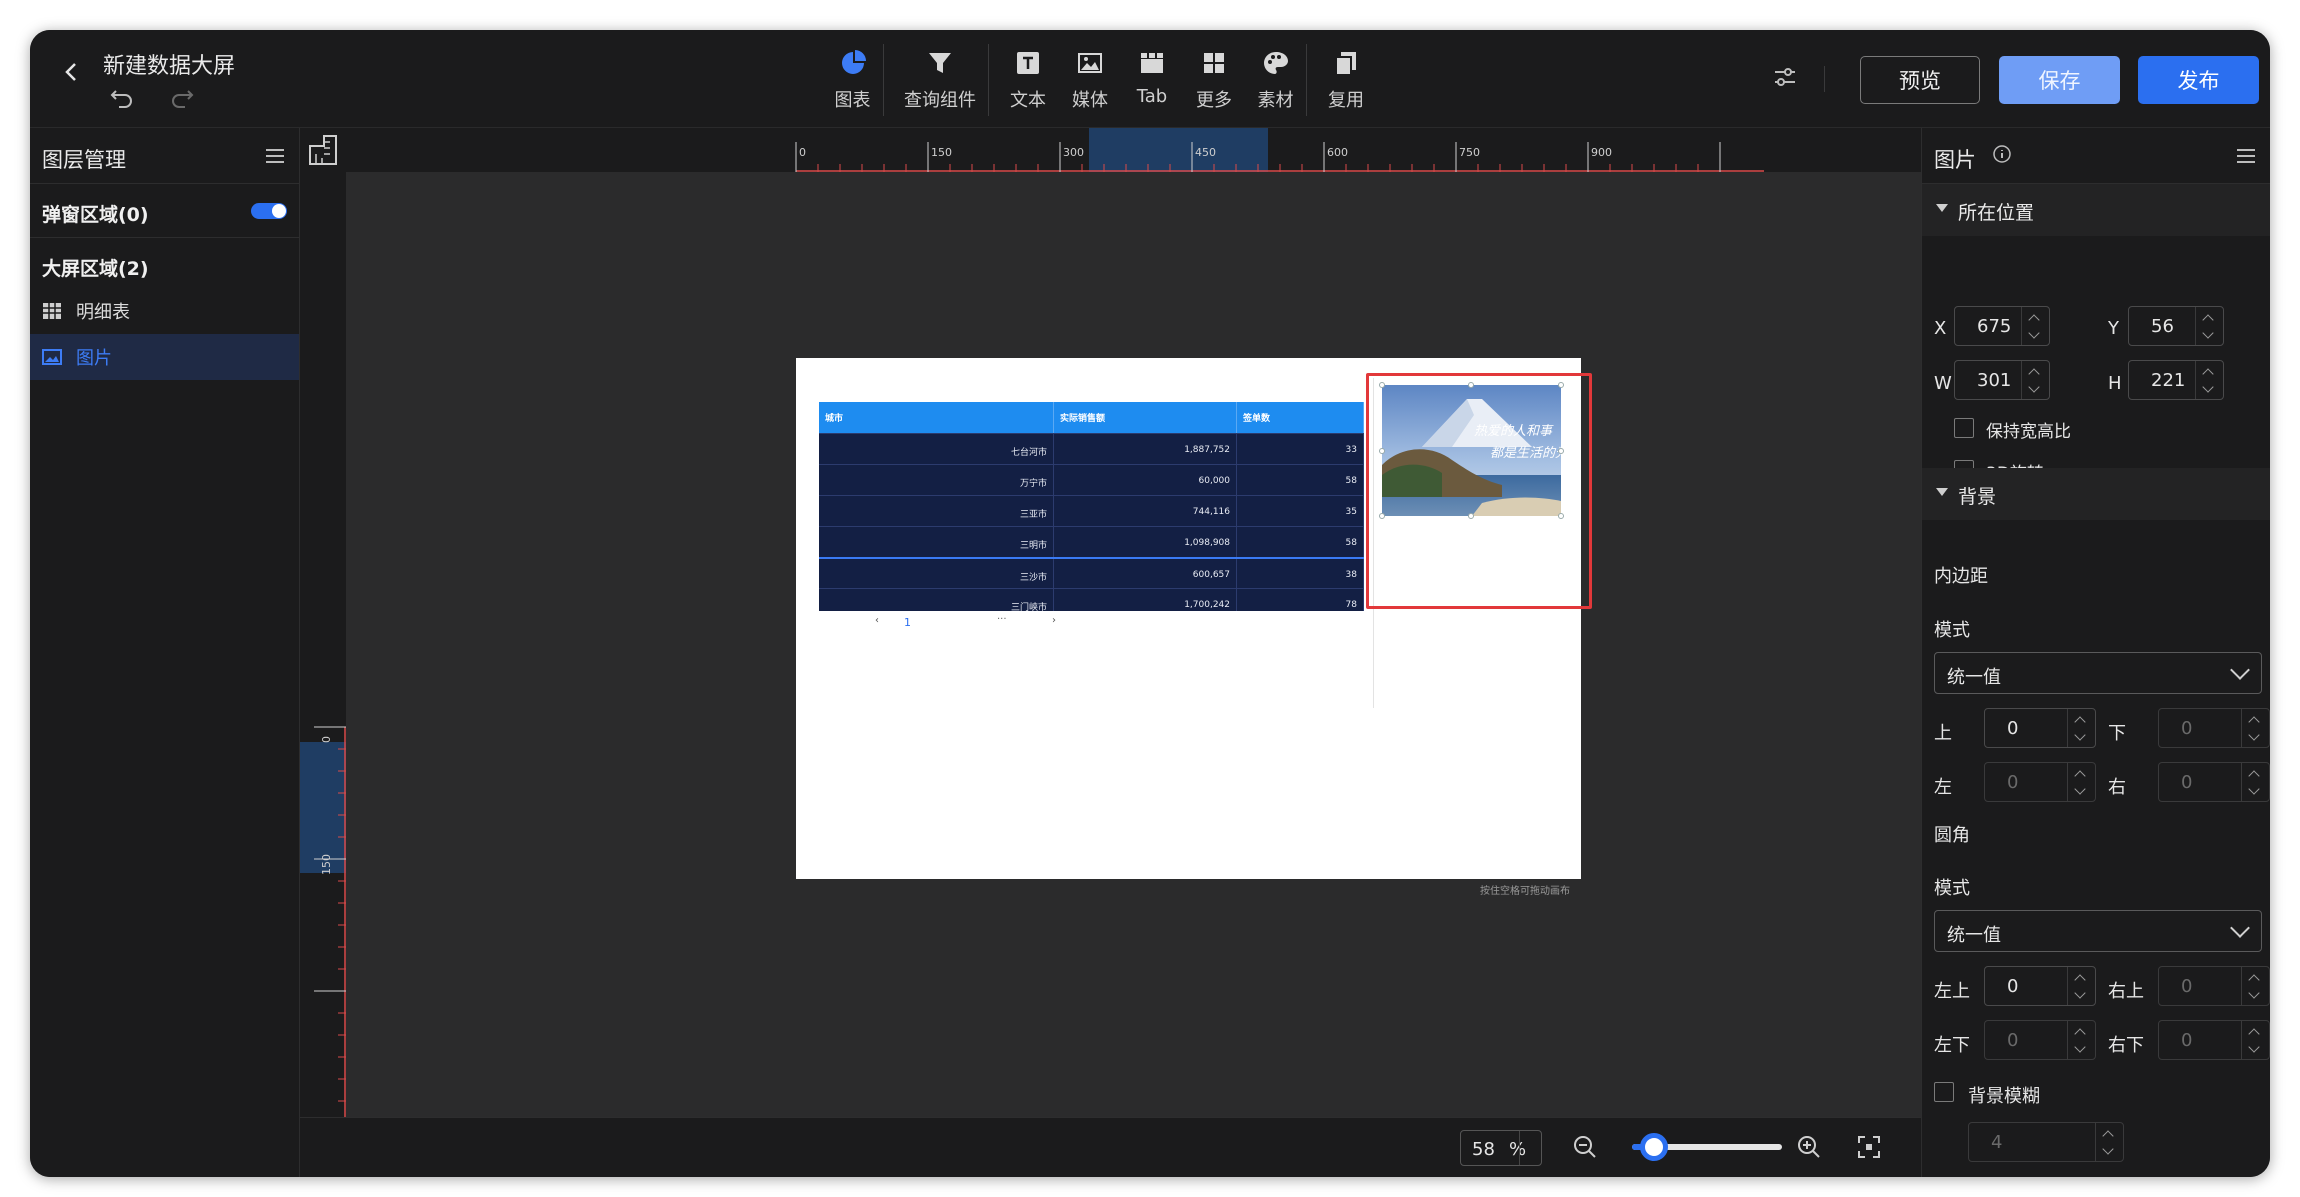 The width and height of the screenshot is (2300, 1197). What do you see at coordinates (1276, 80) in the screenshot?
I see `tool-material: 素材` at bounding box center [1276, 80].